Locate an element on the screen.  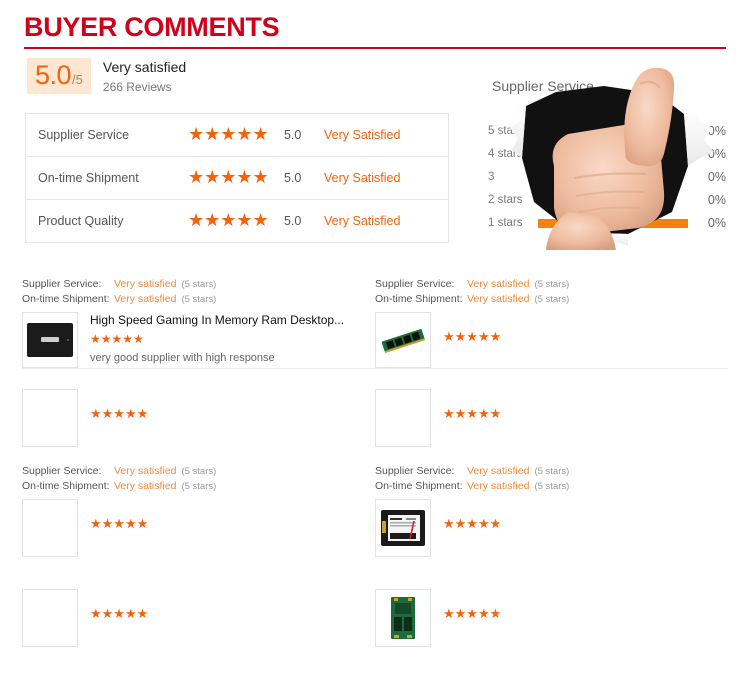
rating-row-name: Product Quality is located at coordinates (81, 221).